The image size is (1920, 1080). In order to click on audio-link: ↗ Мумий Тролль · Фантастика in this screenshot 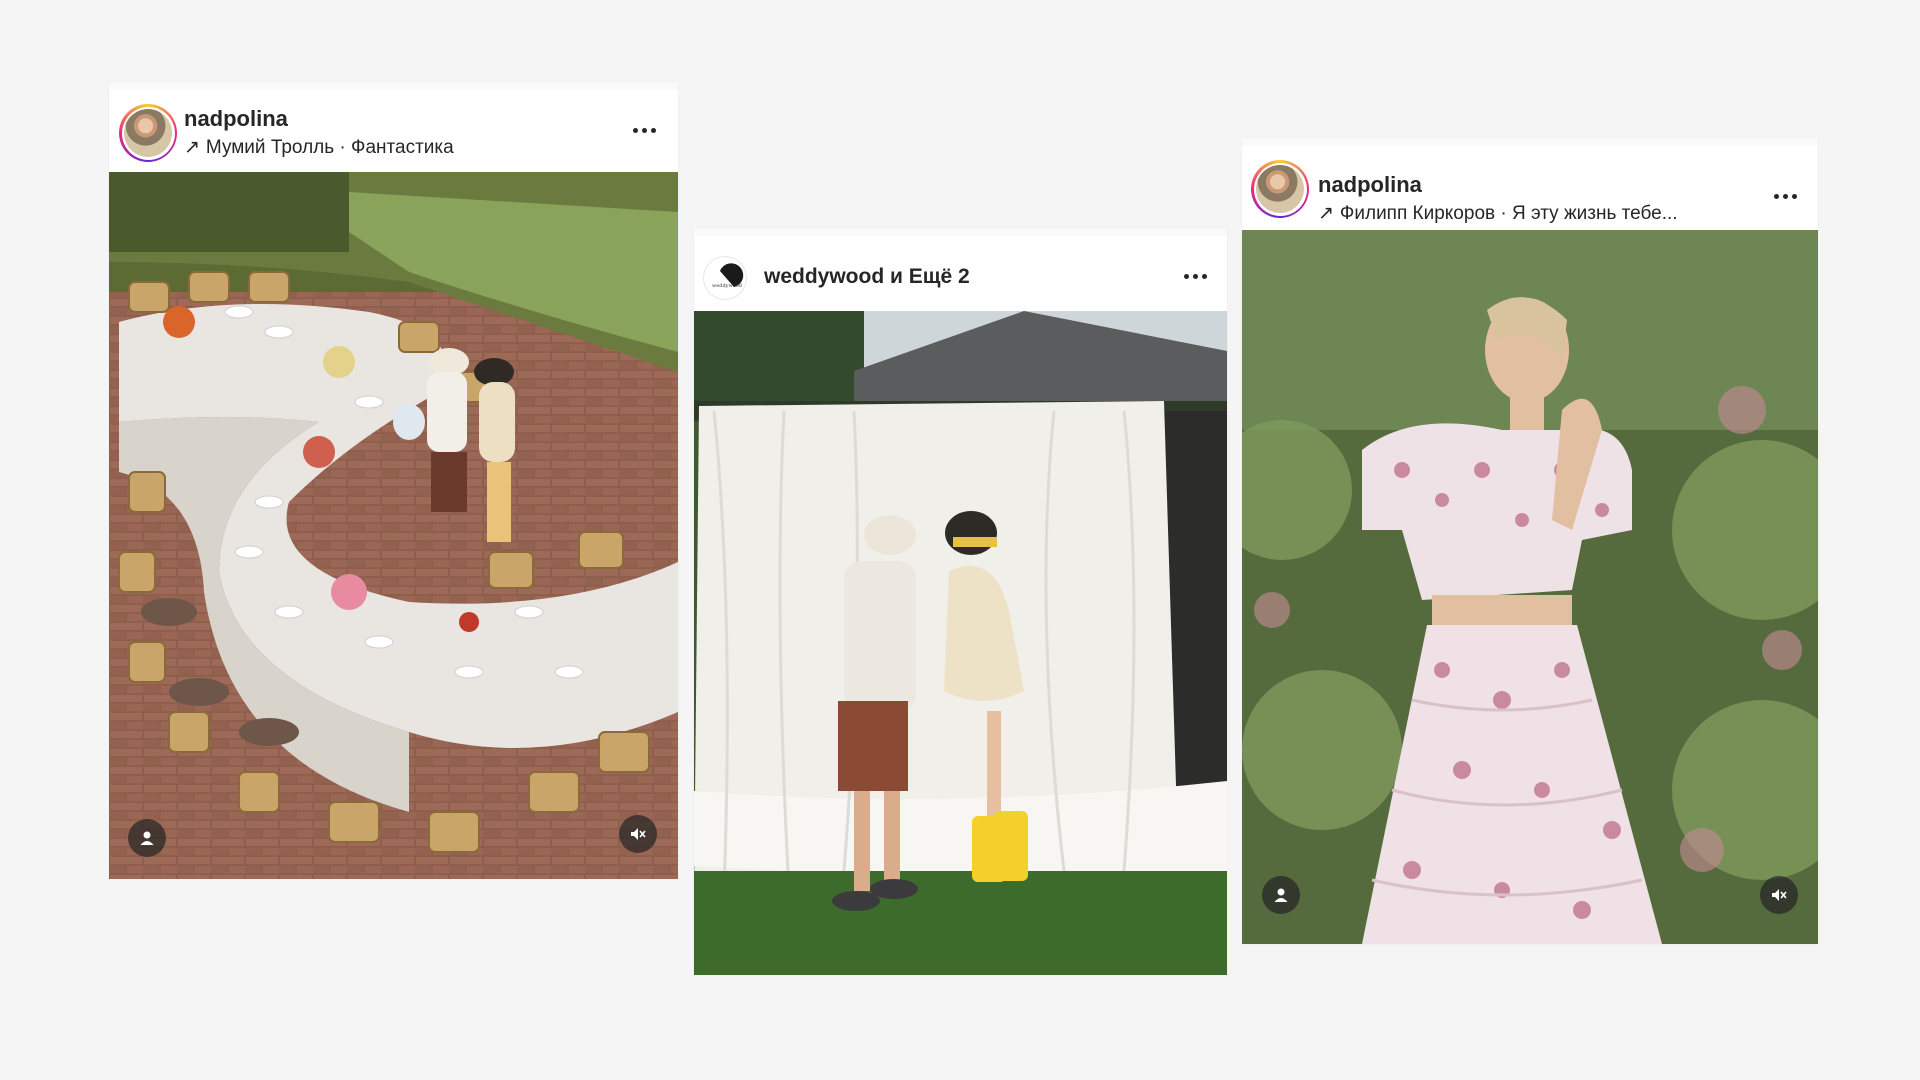, I will do `click(319, 147)`.